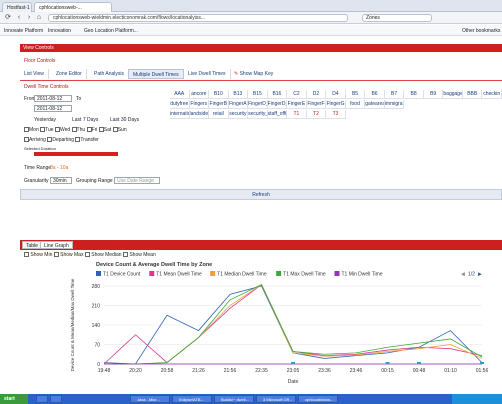 The height and width of the screenshot is (404, 502). What do you see at coordinates (34, 74) in the screenshot?
I see `tab-list-view: List View` at bounding box center [34, 74].